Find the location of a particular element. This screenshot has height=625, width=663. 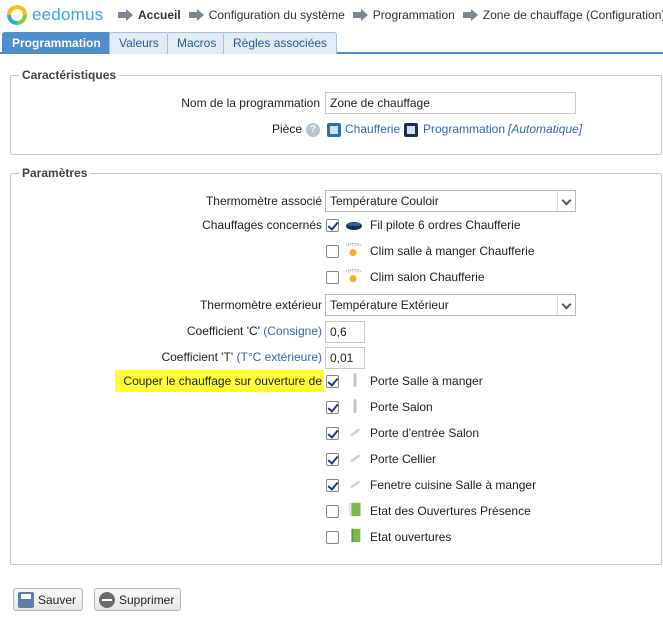

thermo-assoc-select: Température Couloir is located at coordinates (450, 201).